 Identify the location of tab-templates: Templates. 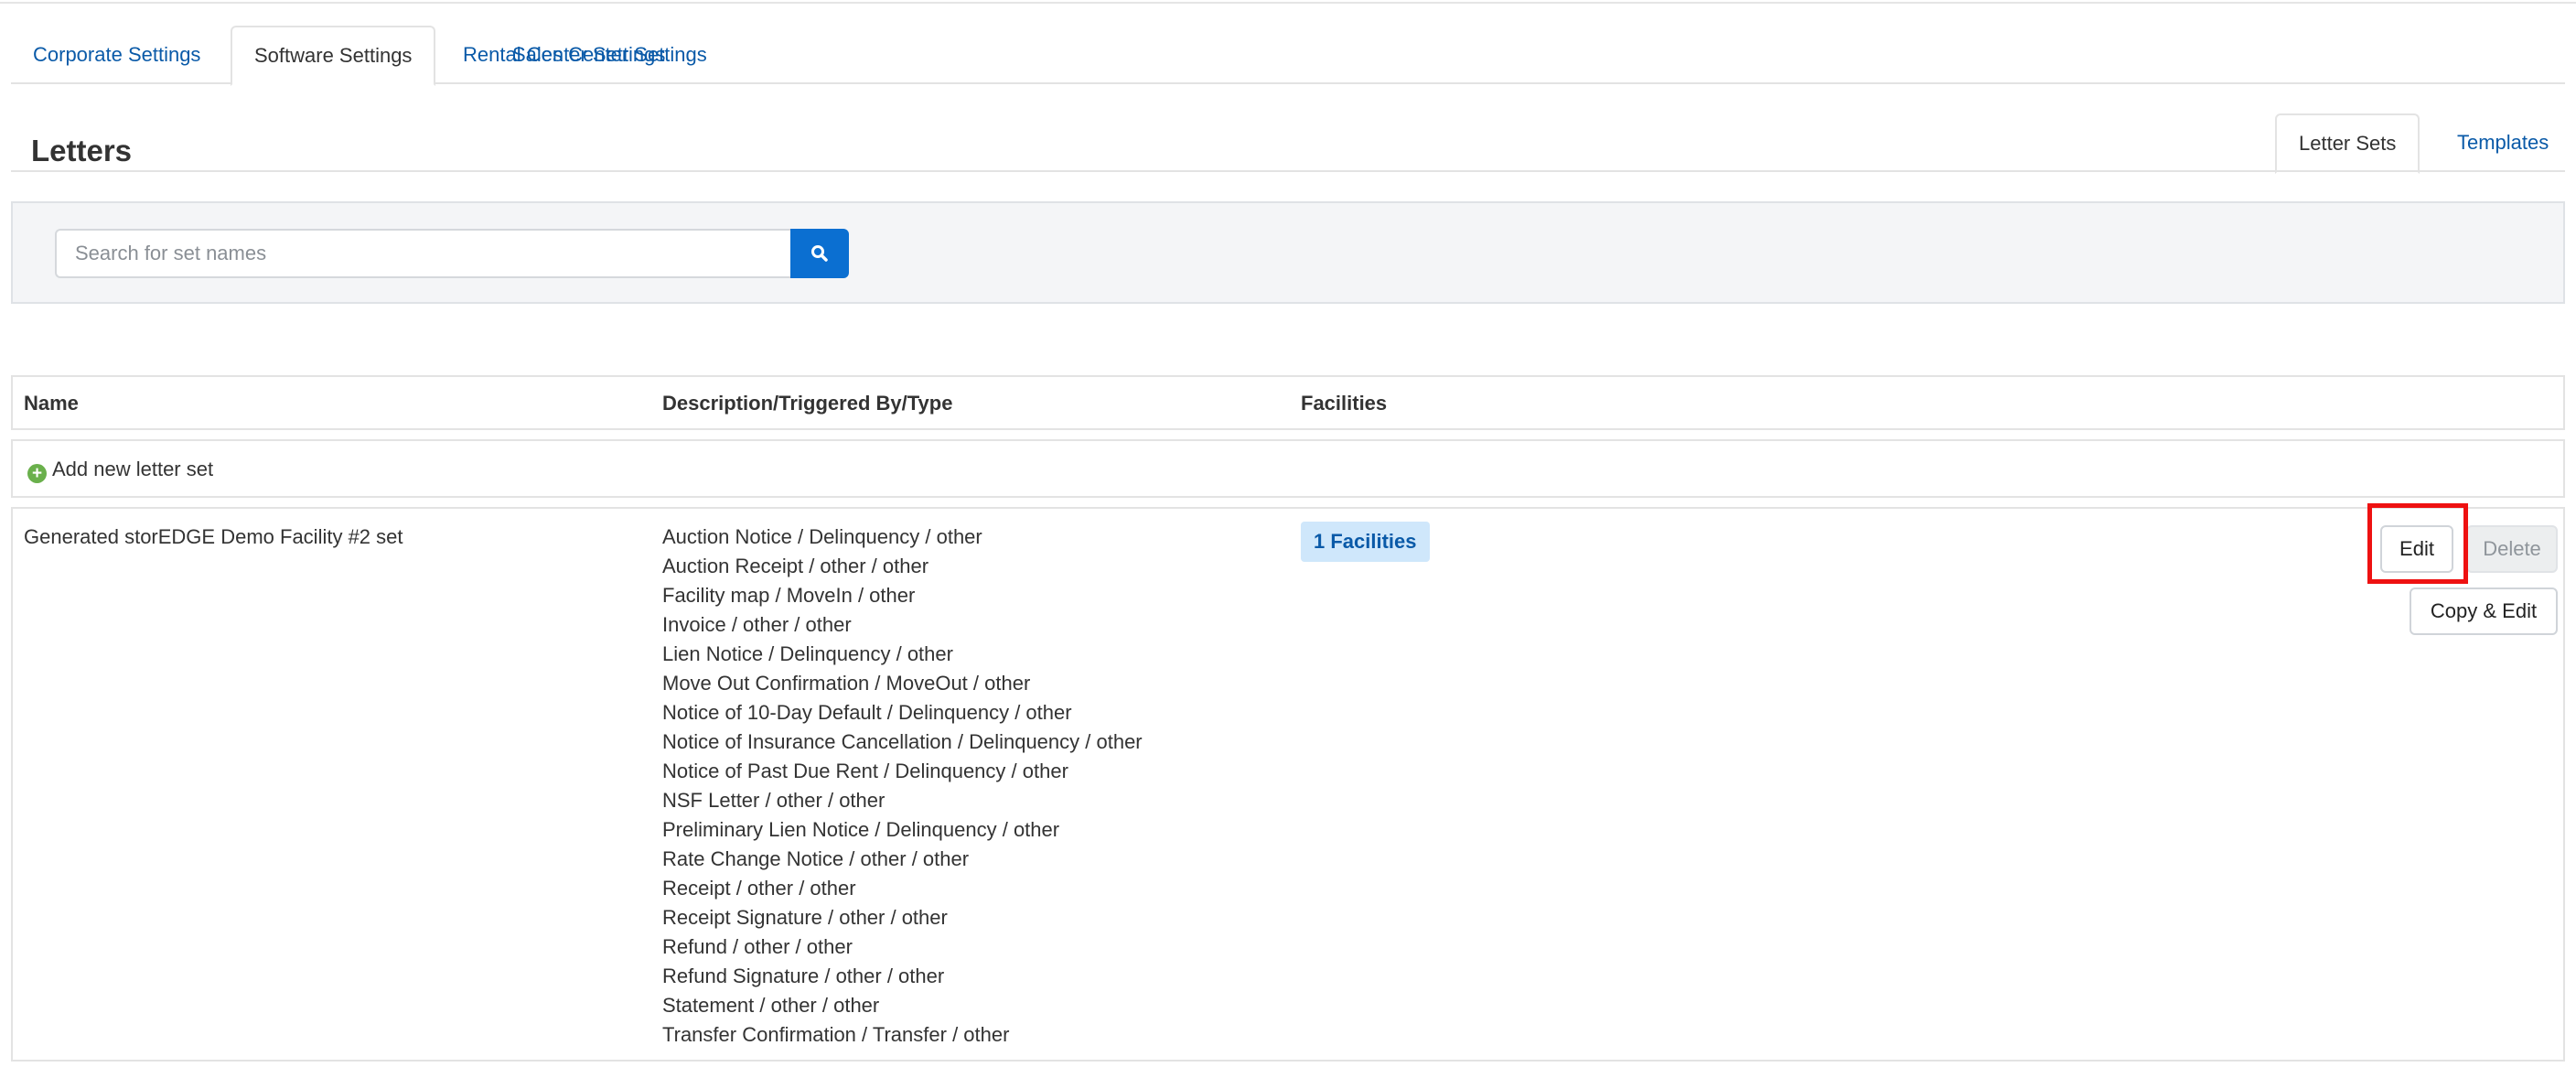
(2503, 142).